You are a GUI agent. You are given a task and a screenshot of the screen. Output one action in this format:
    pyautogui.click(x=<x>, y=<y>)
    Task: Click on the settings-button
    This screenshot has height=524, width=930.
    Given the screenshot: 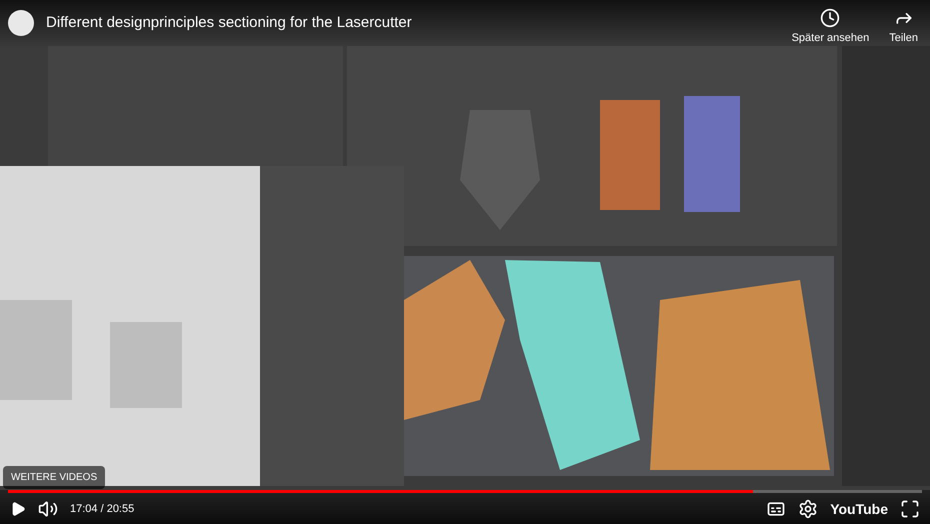 What is the action you would take?
    pyautogui.click(x=808, y=509)
    